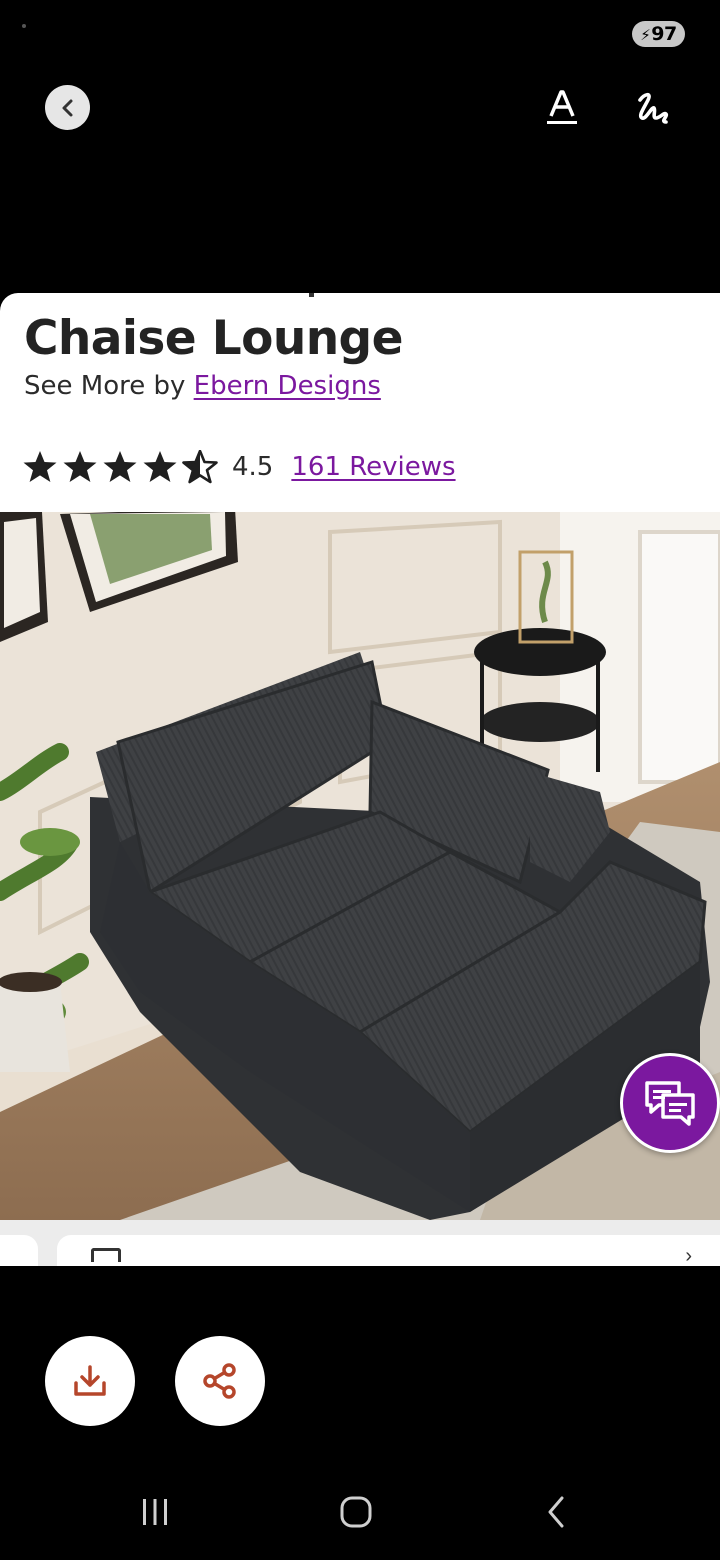  I want to click on title-fragment, so click(311, 295).